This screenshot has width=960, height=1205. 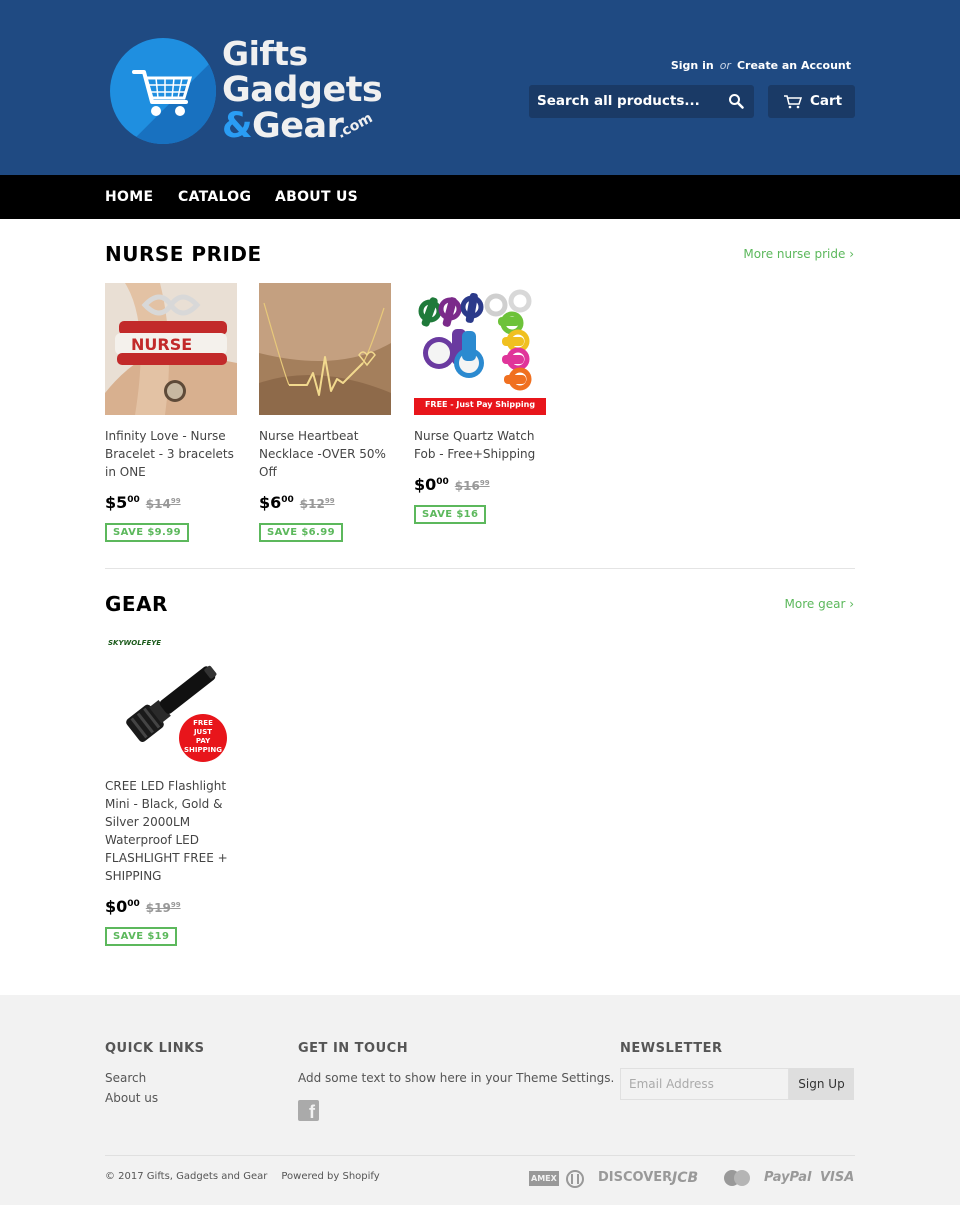 What do you see at coordinates (798, 254) in the screenshot?
I see `more-nurse-pride-link: More nurse pride ›` at bounding box center [798, 254].